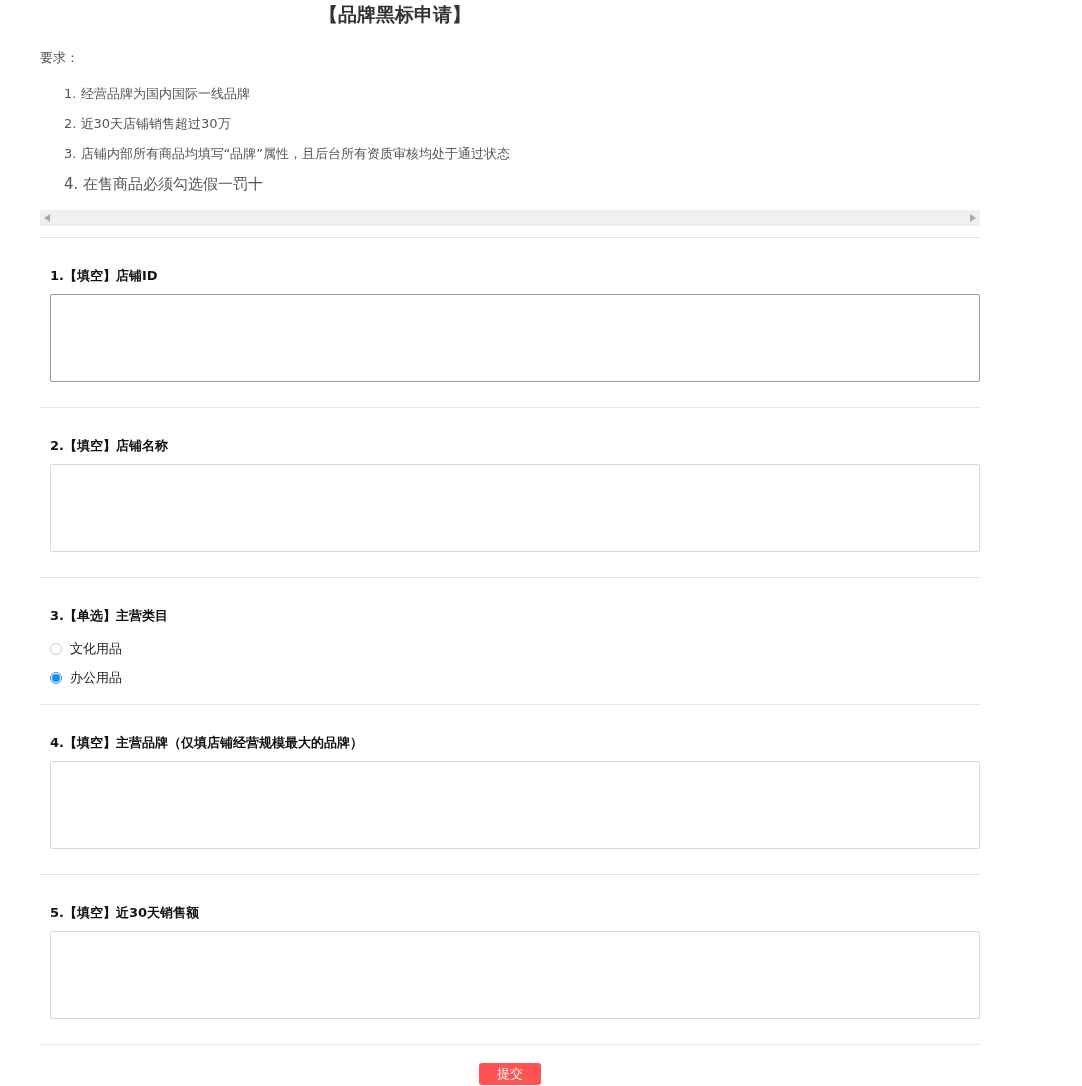 This screenshot has height=1086, width=1082. I want to click on scroll-left-icon, so click(47, 218).